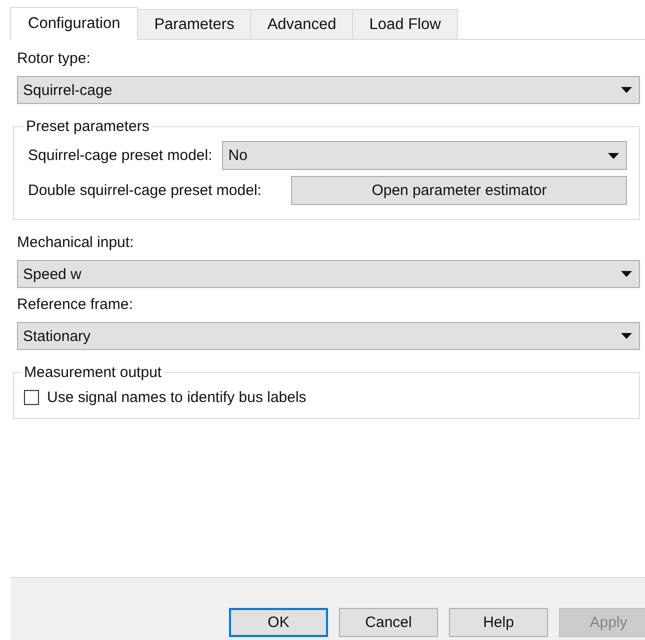  Describe the element at coordinates (388, 622) in the screenshot. I see `dialog-button: Cancel` at that location.